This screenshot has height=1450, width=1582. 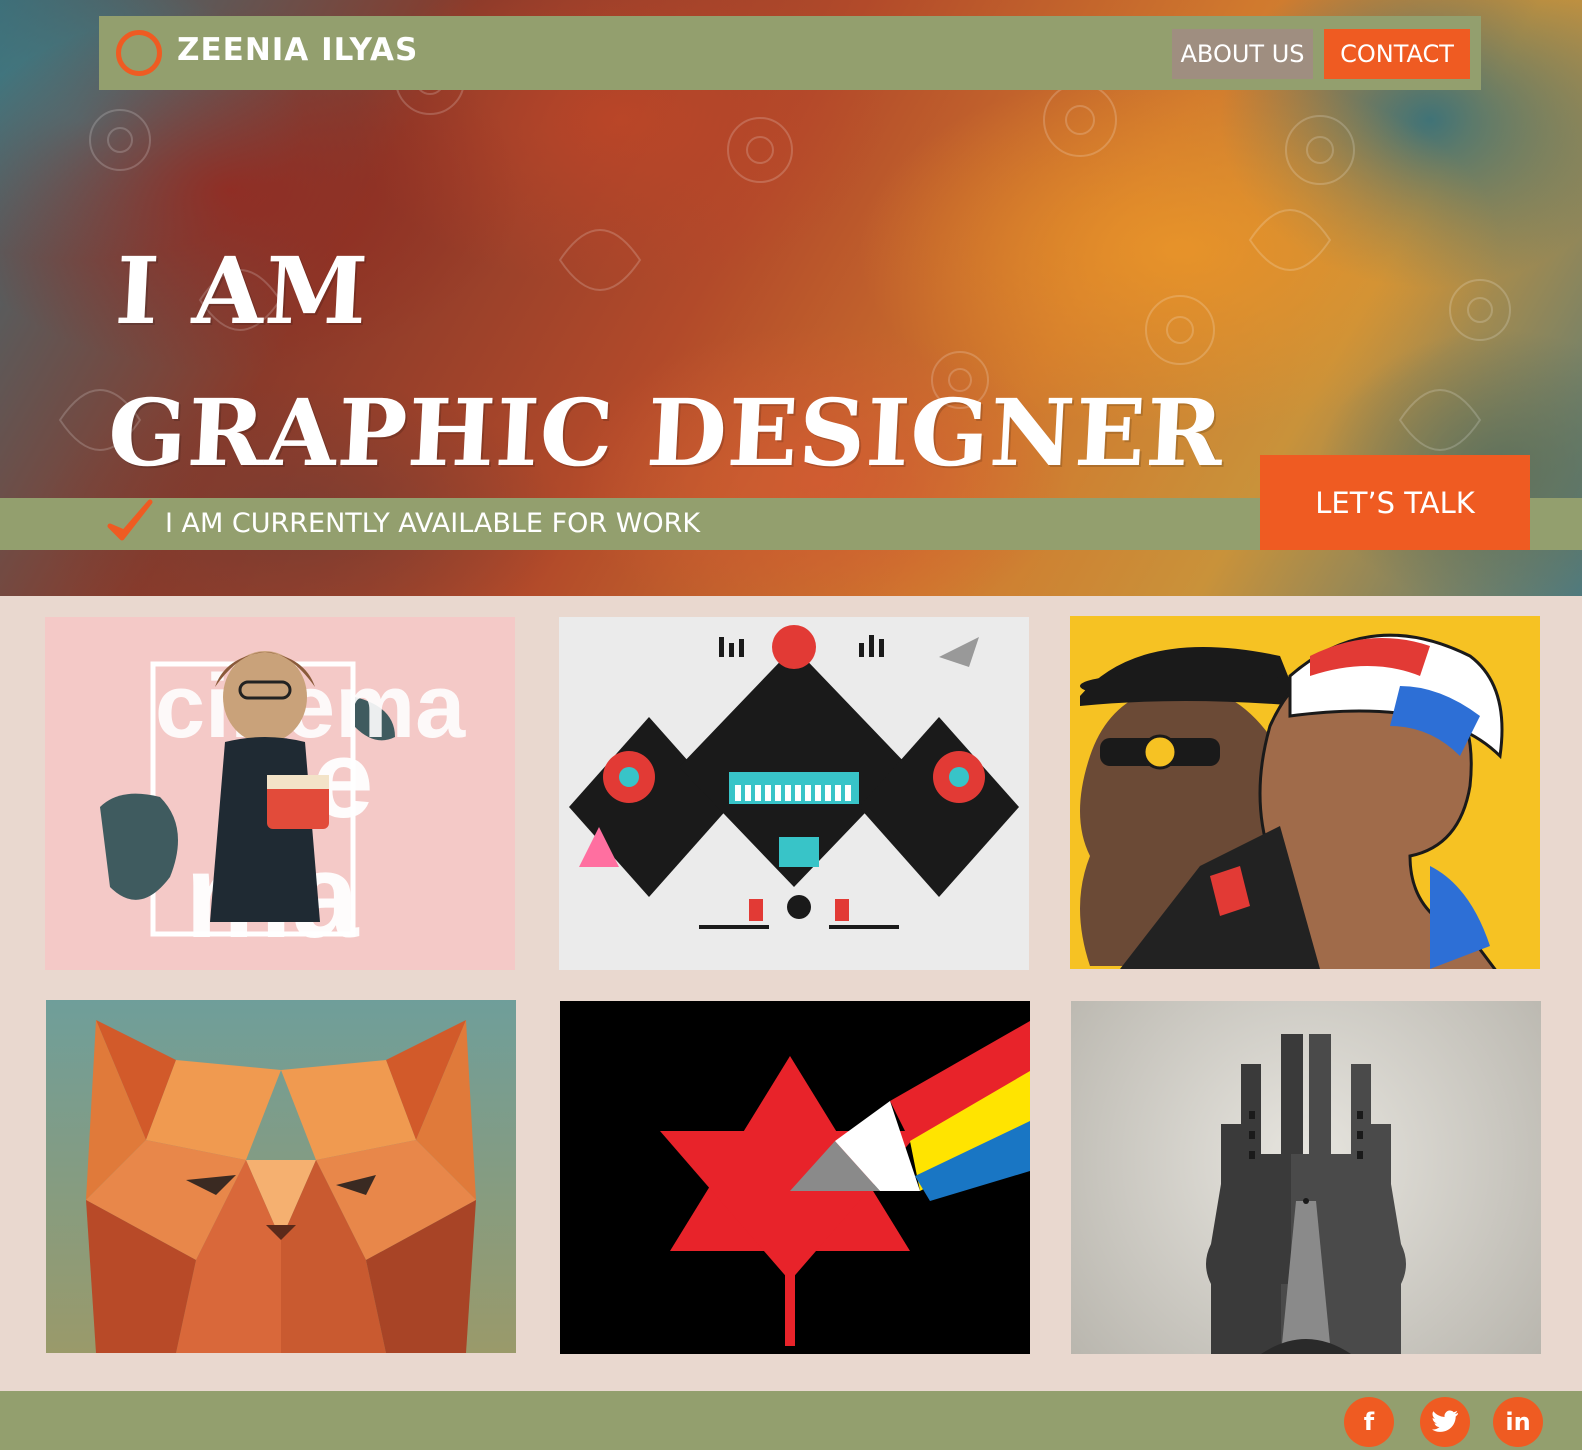 I want to click on lets-talk-button: LET’S TALK, so click(x=1395, y=502).